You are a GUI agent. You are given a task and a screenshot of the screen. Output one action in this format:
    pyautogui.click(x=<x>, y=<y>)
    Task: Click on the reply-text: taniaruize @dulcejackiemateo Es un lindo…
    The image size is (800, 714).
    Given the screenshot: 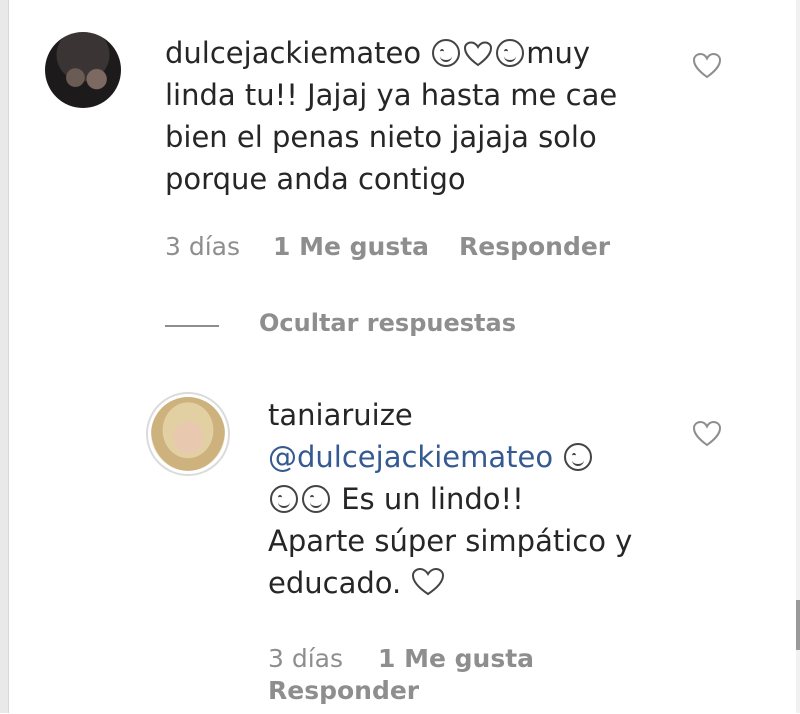 What is the action you would take?
    pyautogui.click(x=468, y=499)
    